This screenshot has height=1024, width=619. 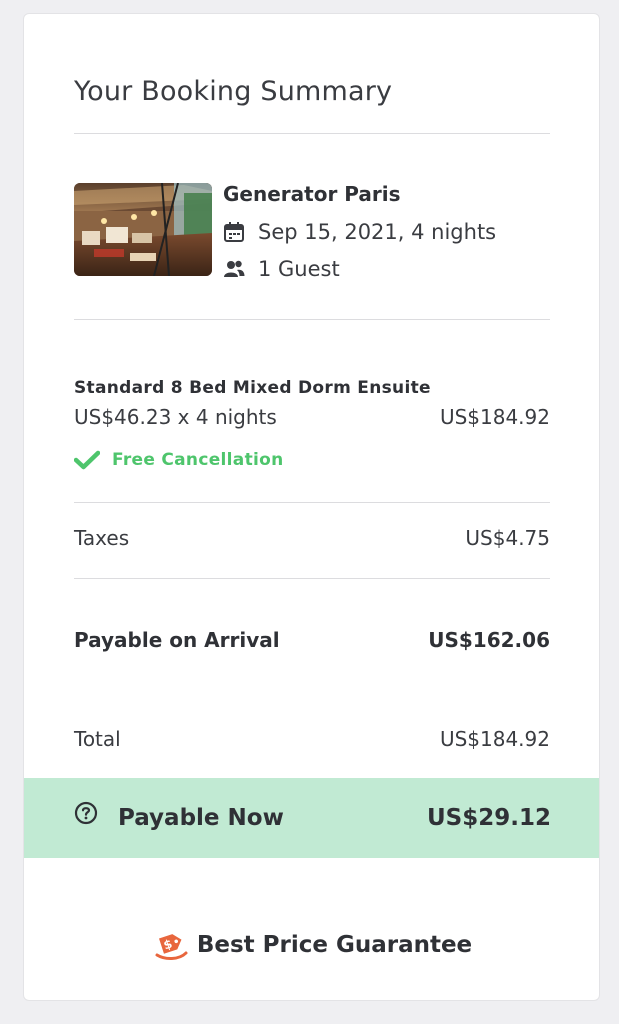 What do you see at coordinates (489, 640) in the screenshot?
I see `payable-on-arrival-value: US$162.06` at bounding box center [489, 640].